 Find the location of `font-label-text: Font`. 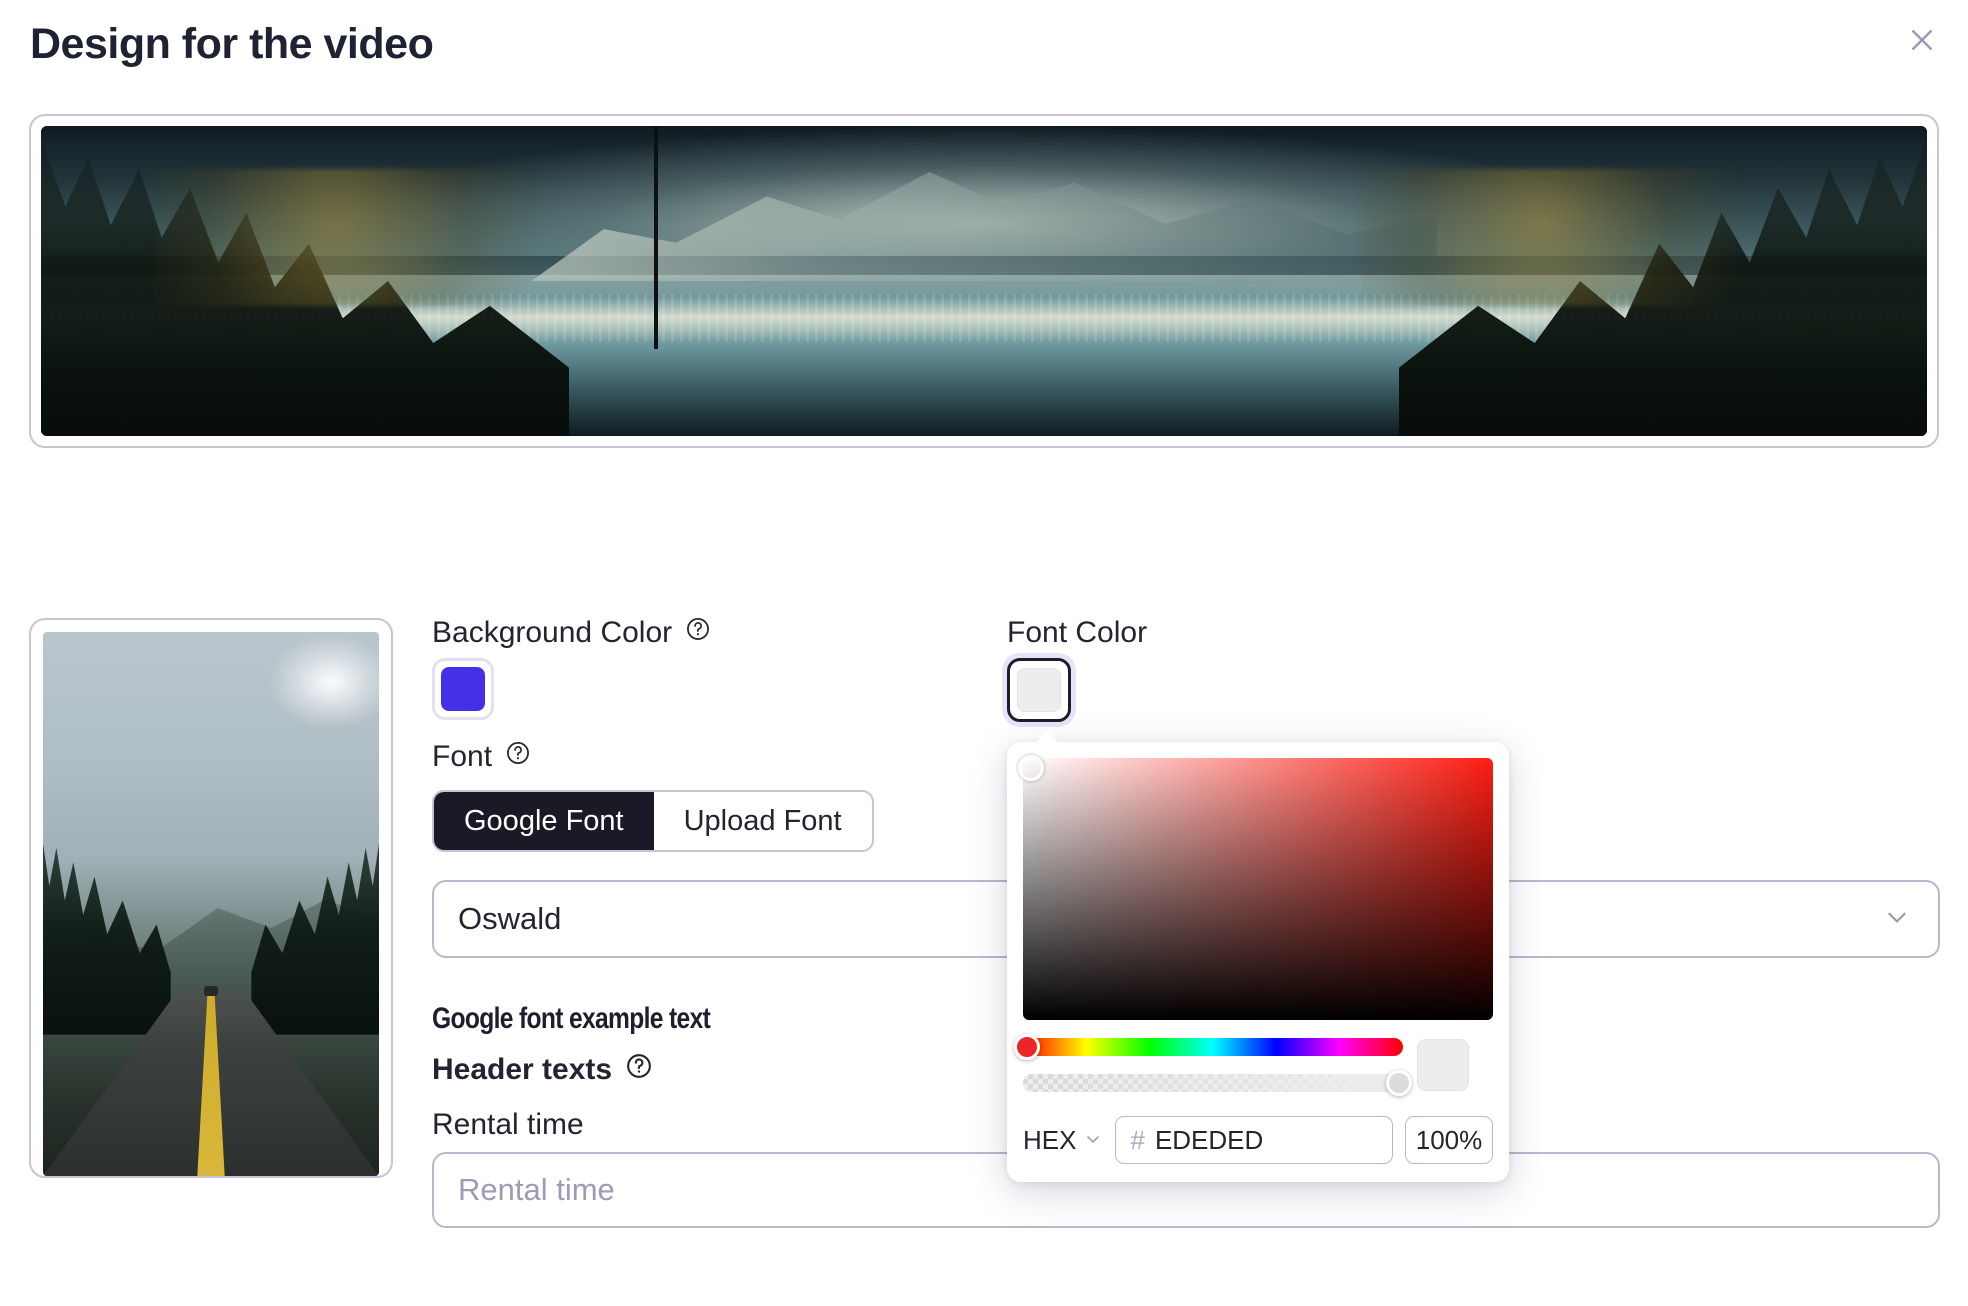

font-label-text: Font is located at coordinates (462, 756).